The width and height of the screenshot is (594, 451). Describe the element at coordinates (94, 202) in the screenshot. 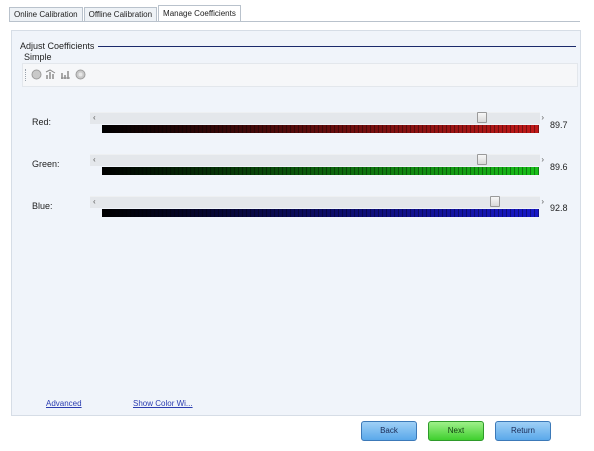

I see `blue-left-arrow-icon: ‹` at that location.